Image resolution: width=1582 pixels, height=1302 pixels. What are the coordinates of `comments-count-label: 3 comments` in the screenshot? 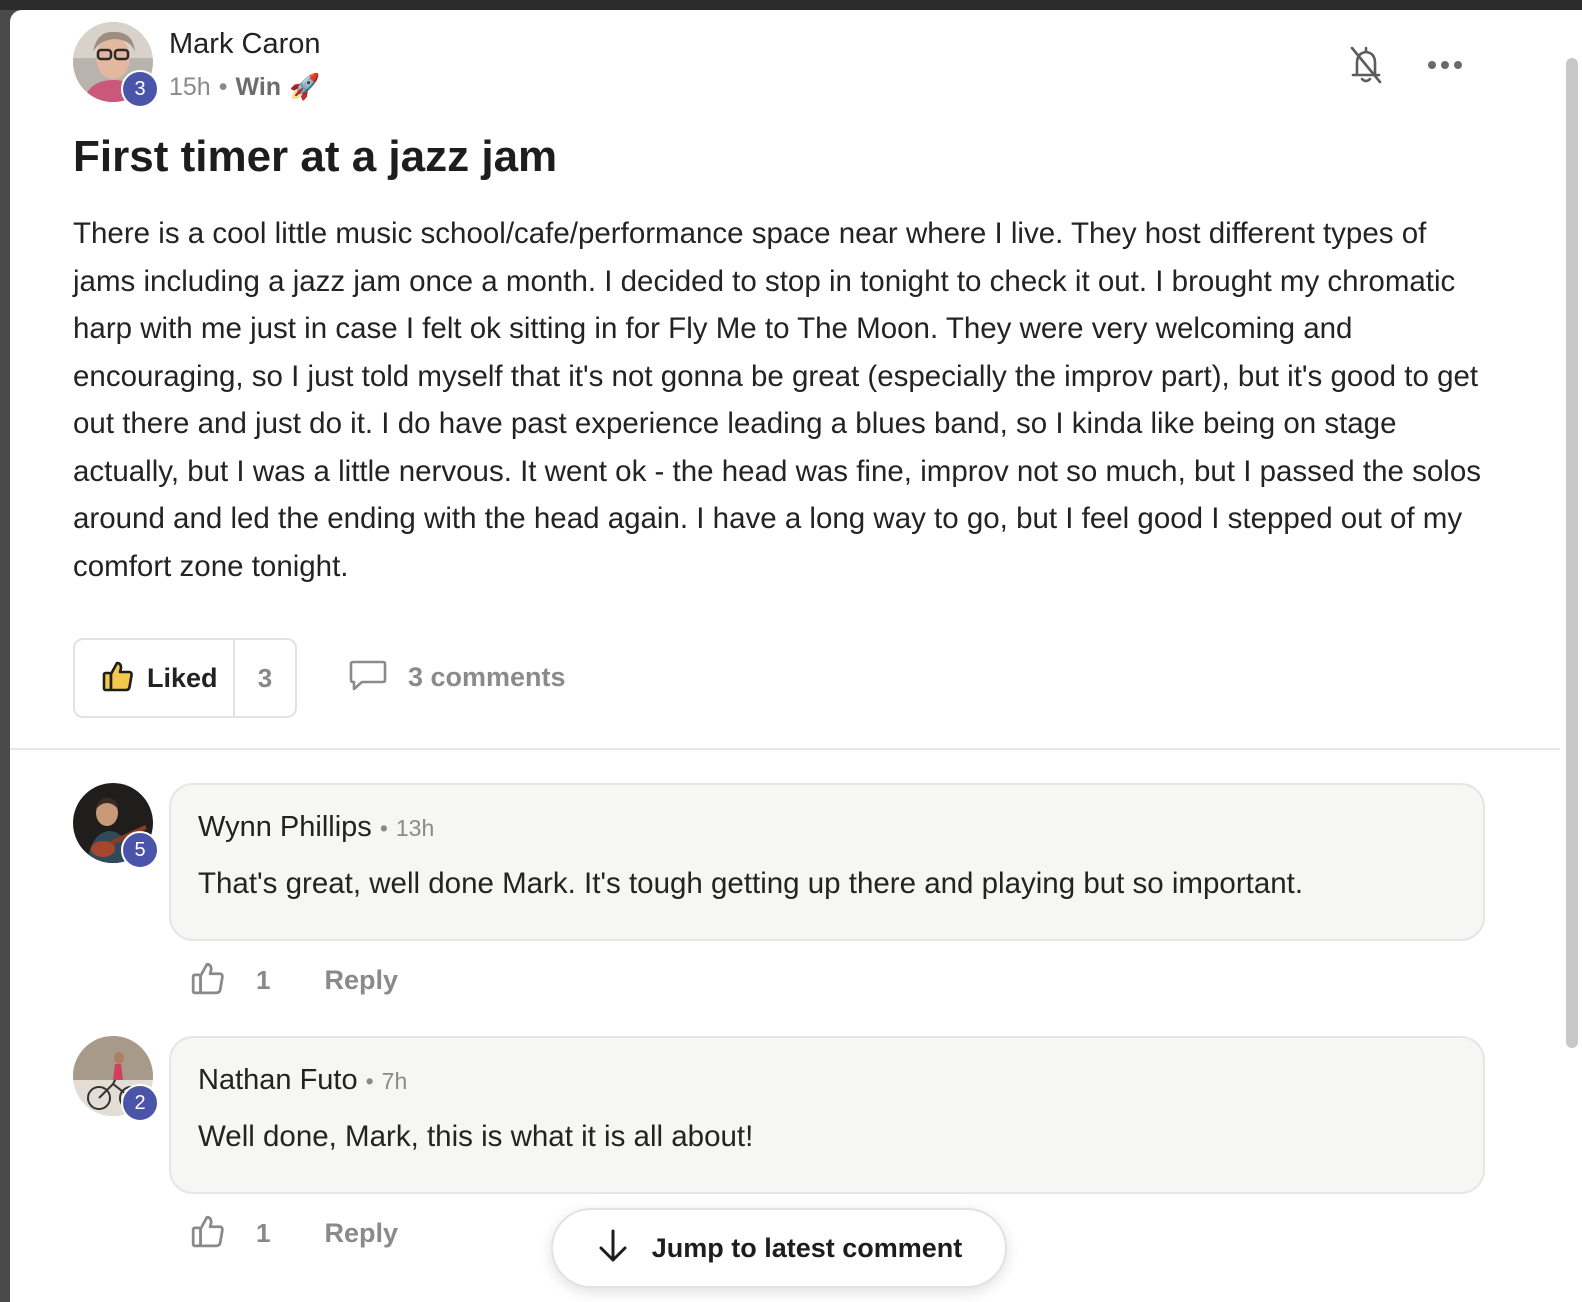 It's located at (487, 677).